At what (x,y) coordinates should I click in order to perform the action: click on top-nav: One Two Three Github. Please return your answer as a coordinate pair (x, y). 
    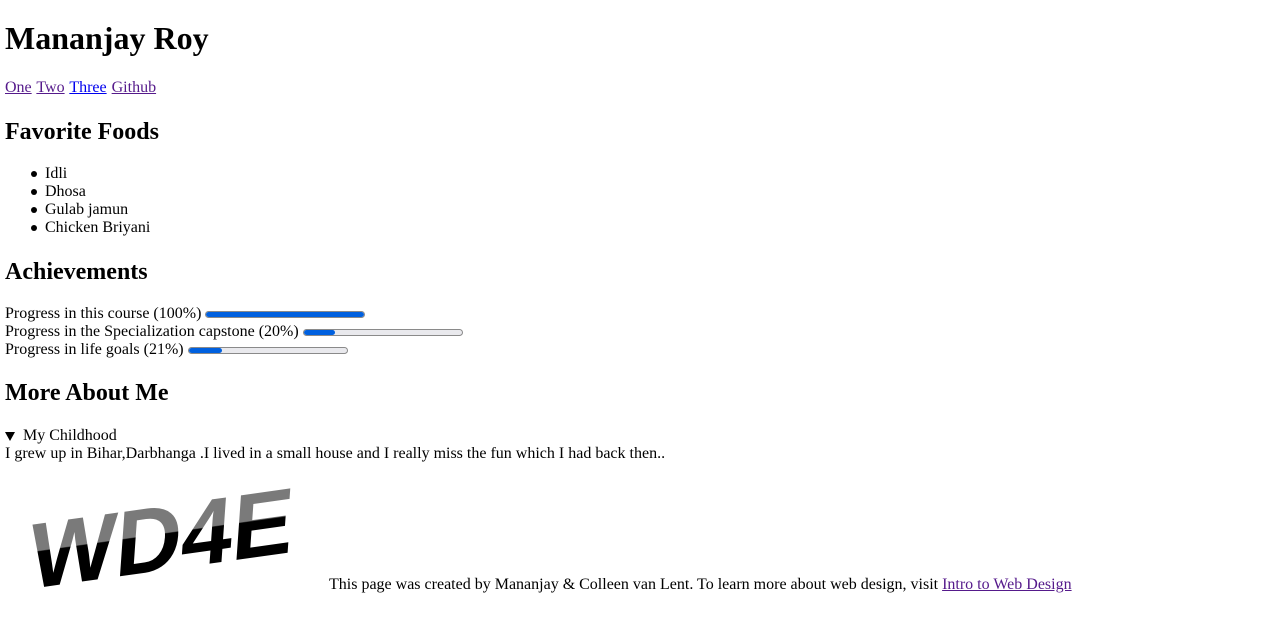
    Looking at the image, I should click on (81, 88).